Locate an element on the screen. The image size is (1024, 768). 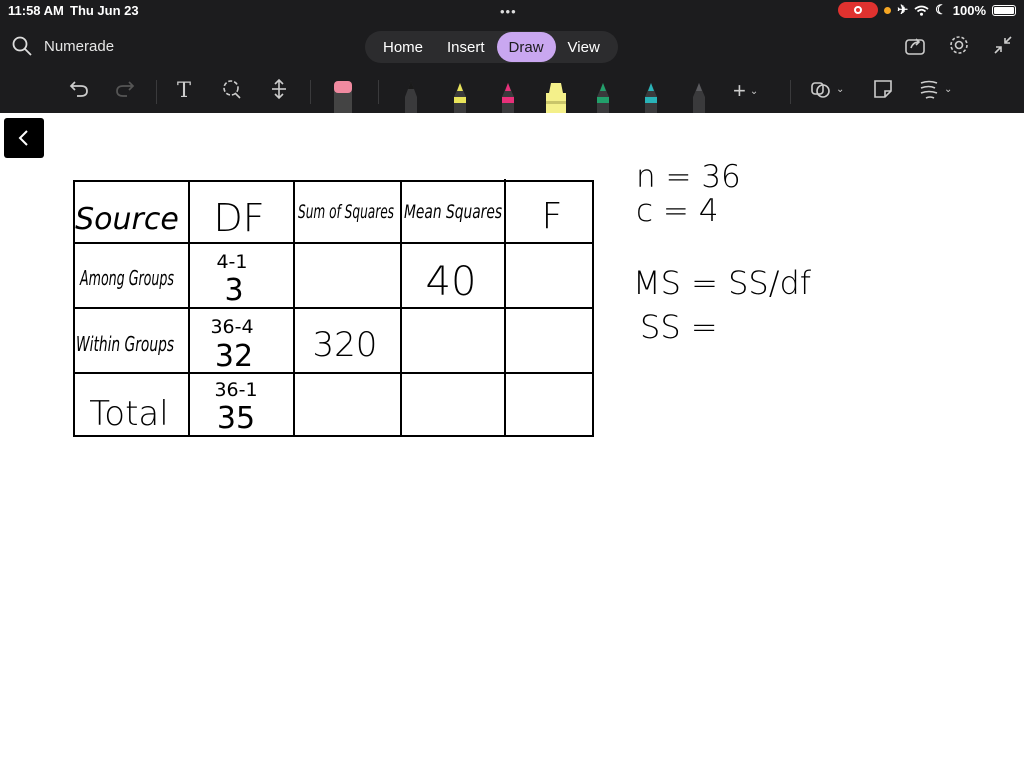
redo-icon is located at coordinates (125, 89).